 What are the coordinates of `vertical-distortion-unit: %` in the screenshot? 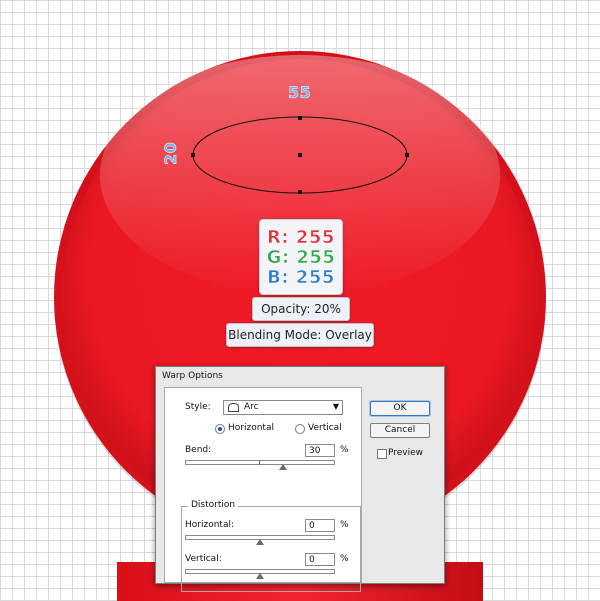 It's located at (344, 559).